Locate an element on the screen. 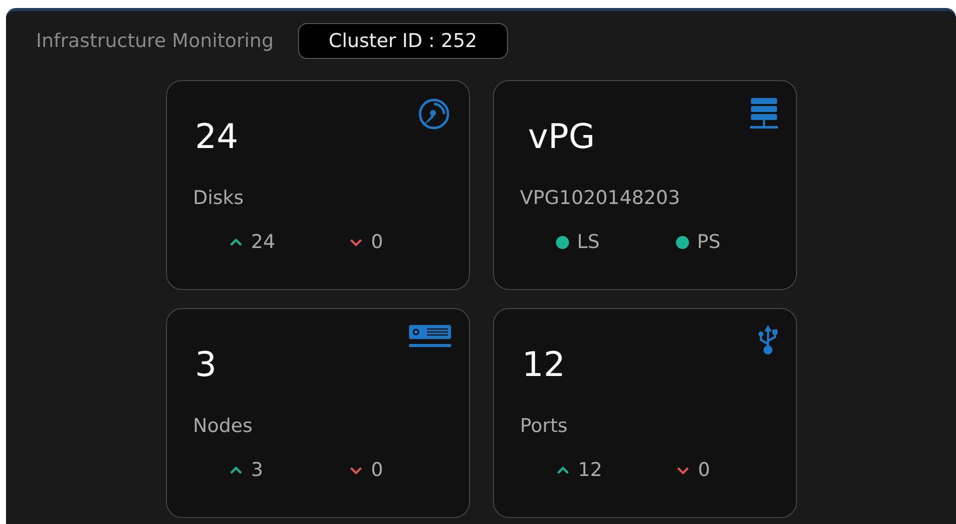  server-unit-icon is located at coordinates (430, 337).